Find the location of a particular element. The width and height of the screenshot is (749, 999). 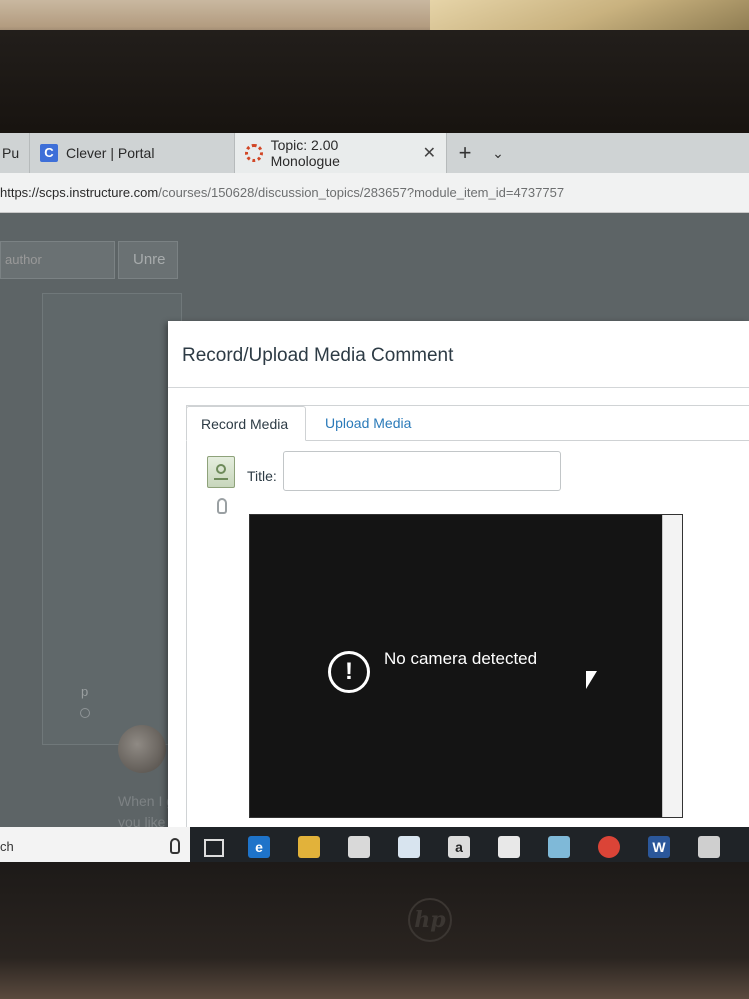

mouse-cursor-icon is located at coordinates (591, 680).